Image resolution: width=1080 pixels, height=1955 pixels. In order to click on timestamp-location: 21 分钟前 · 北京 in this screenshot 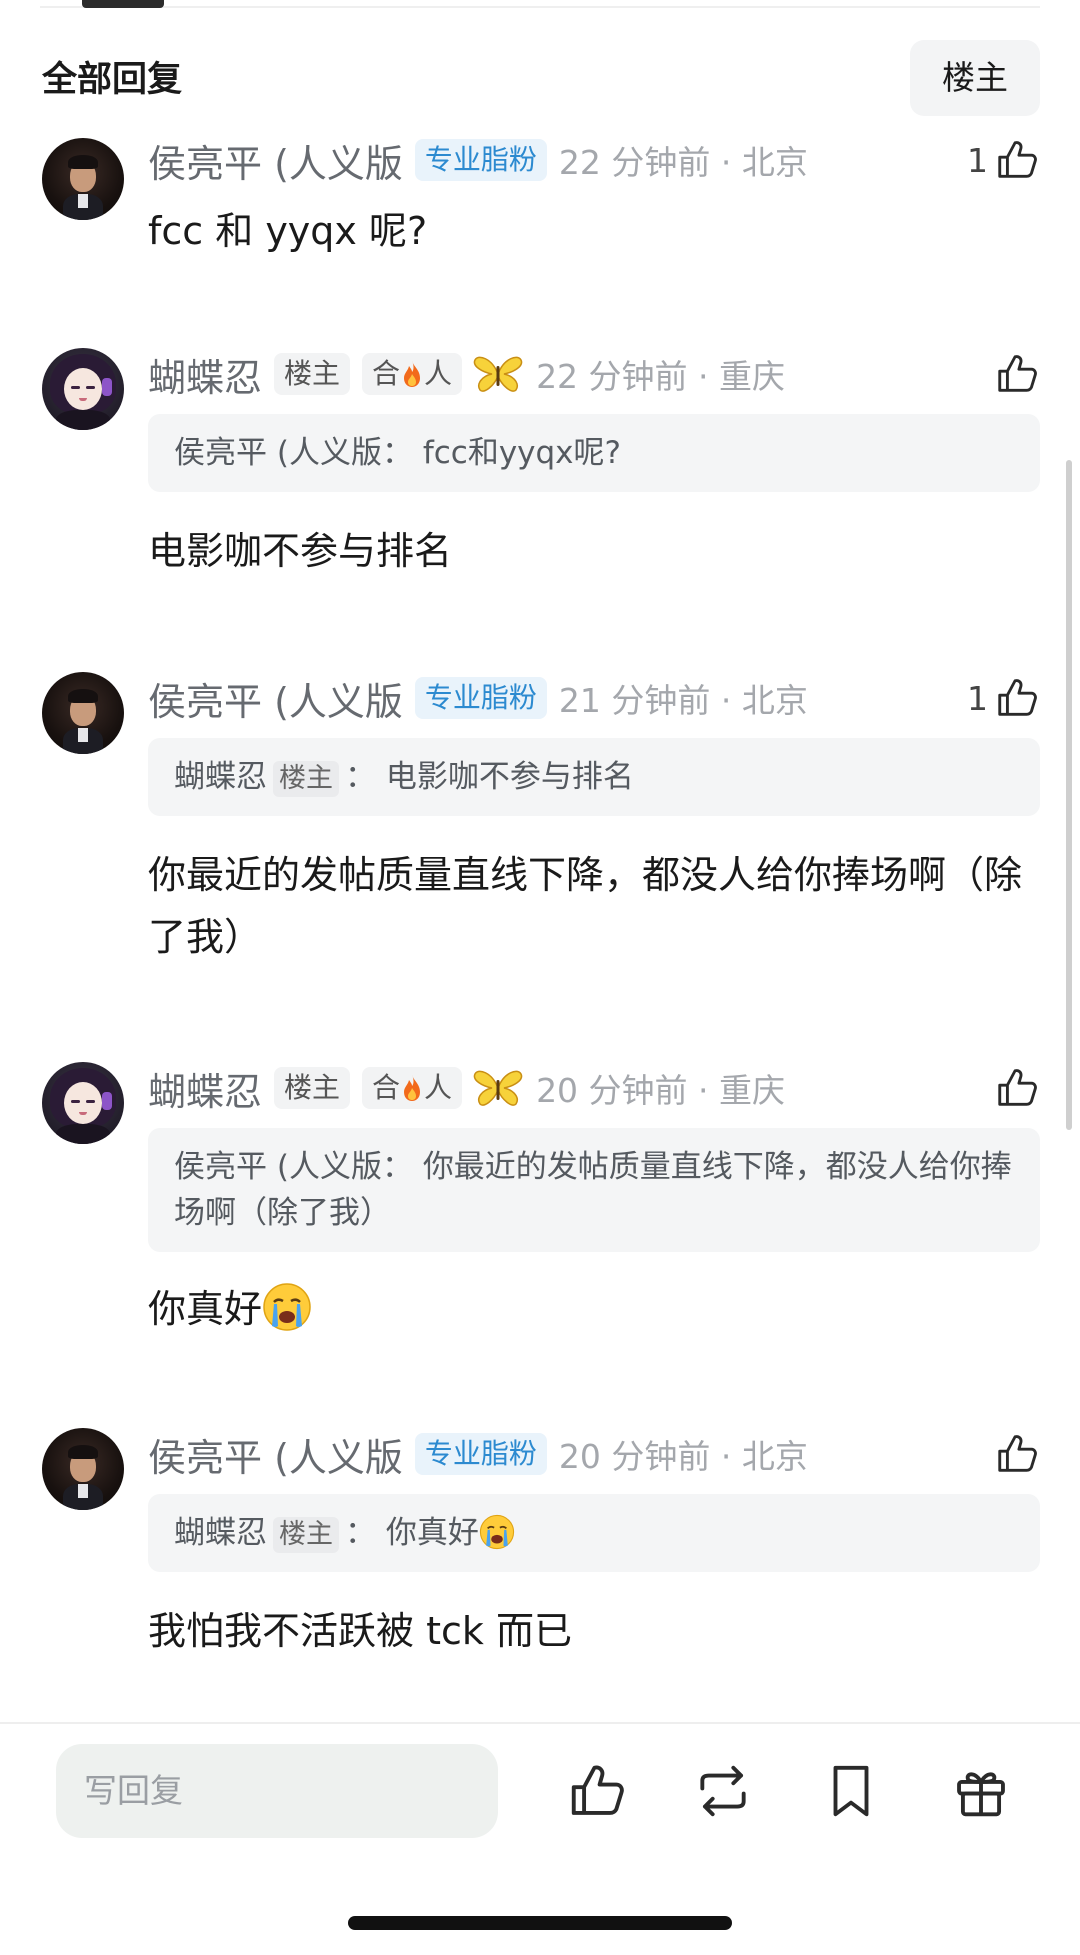, I will do `click(683, 700)`.